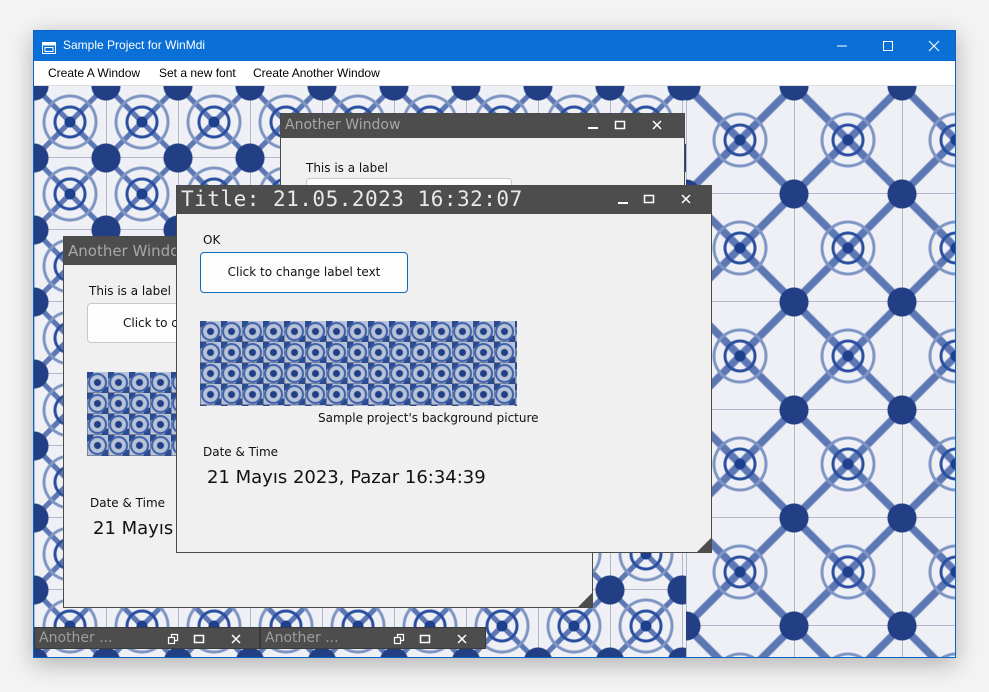 This screenshot has height=692, width=989. What do you see at coordinates (197, 73) in the screenshot?
I see `menu-set-a-new-font: Set a new font` at bounding box center [197, 73].